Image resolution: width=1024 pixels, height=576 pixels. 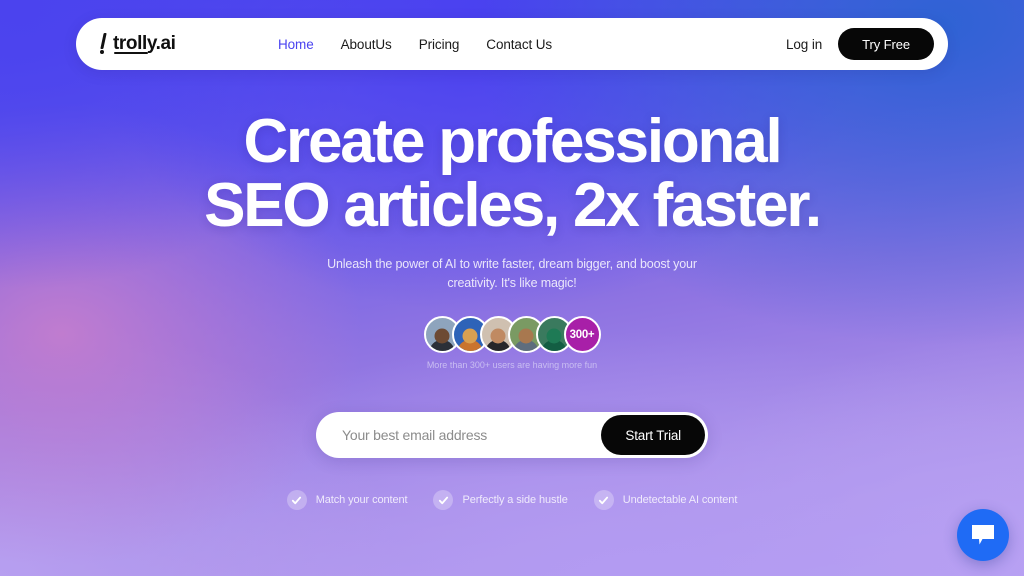 I want to click on cart-logo-icon, so click(x=106, y=44).